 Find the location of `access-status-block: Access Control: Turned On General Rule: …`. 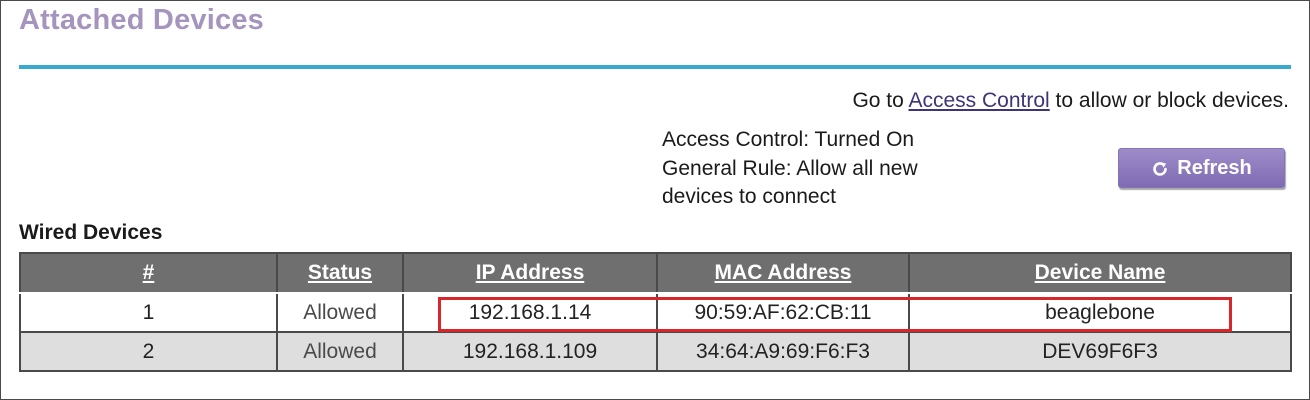

access-status-block: Access Control: Turned On General Rule: … is located at coordinates (822, 169).